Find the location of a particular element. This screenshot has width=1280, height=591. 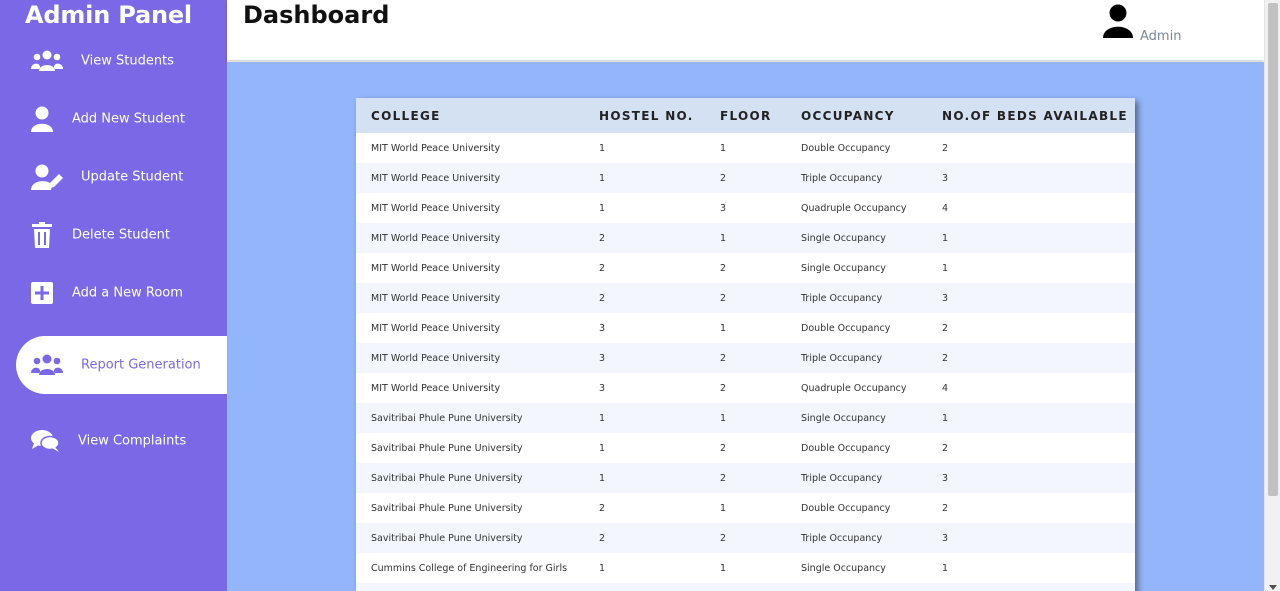

nav-label: View Students is located at coordinates (127, 61).